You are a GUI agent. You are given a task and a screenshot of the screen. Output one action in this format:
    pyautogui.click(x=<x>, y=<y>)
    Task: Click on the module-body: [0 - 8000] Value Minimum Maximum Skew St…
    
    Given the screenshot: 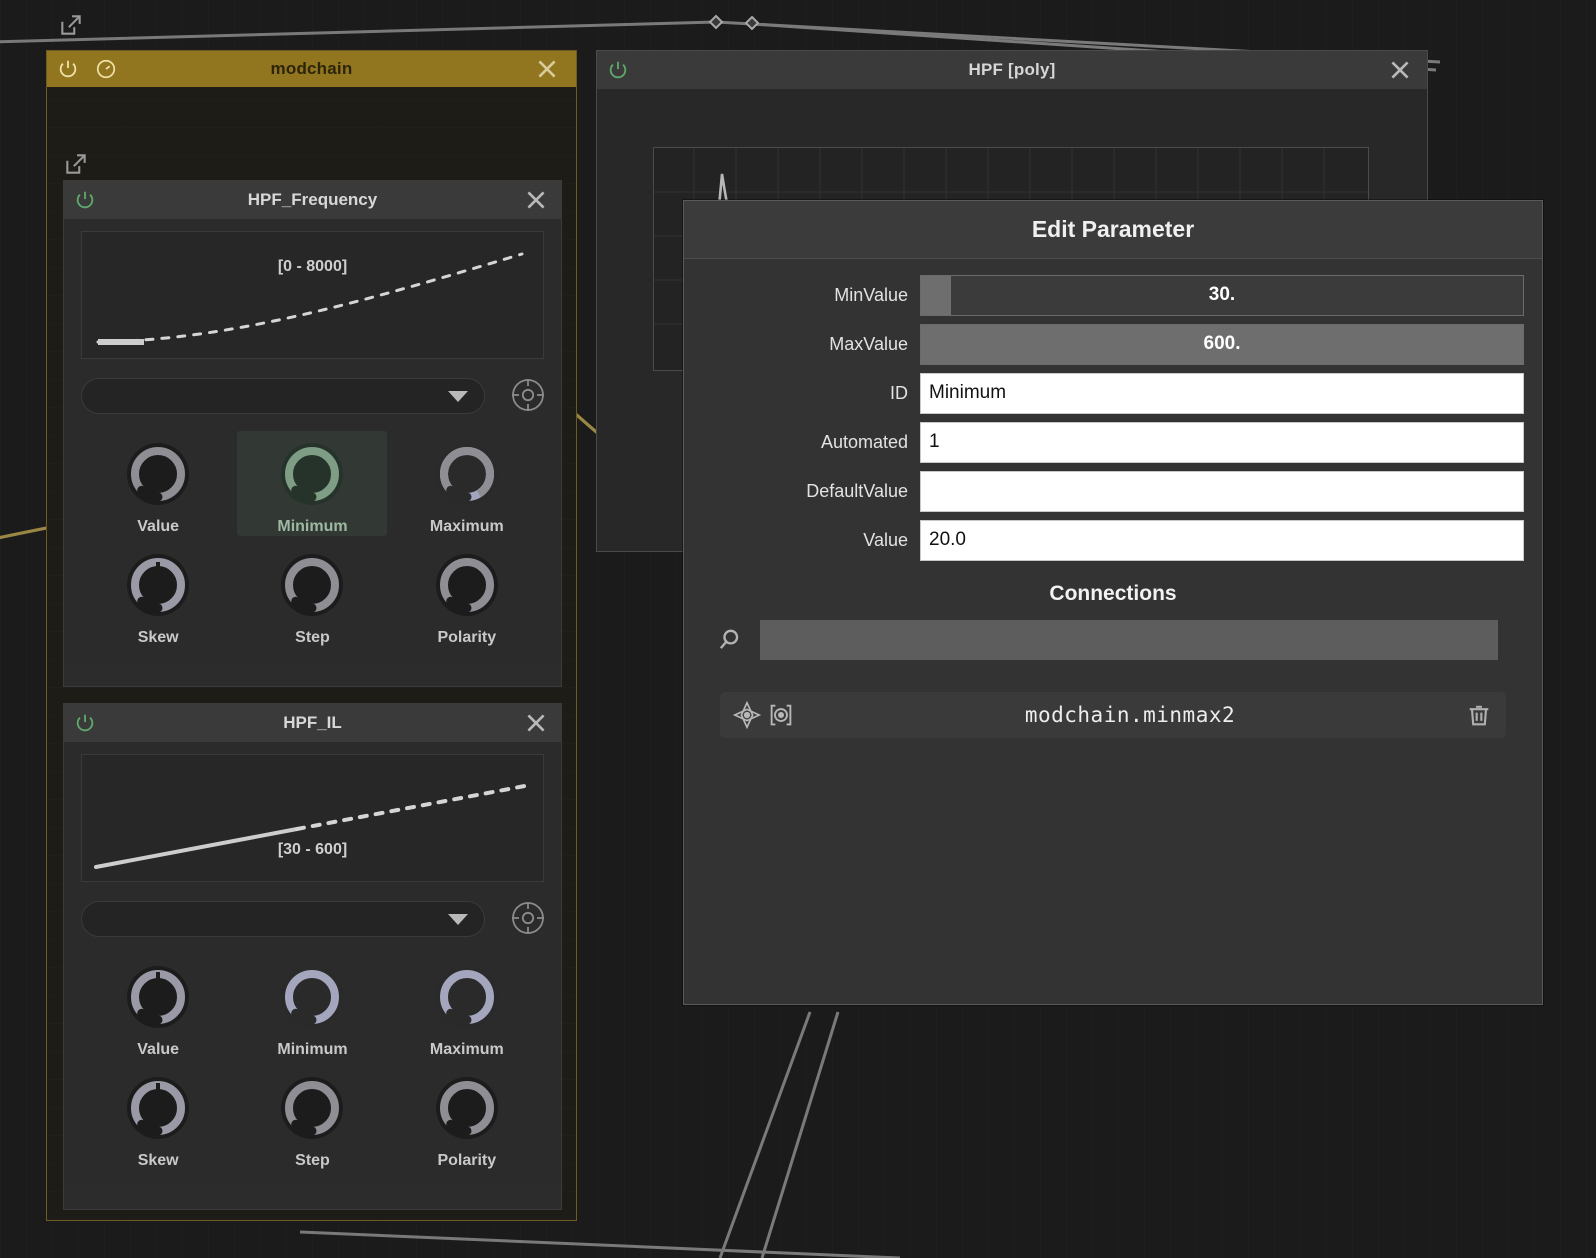 What is the action you would take?
    pyautogui.click(x=312, y=441)
    